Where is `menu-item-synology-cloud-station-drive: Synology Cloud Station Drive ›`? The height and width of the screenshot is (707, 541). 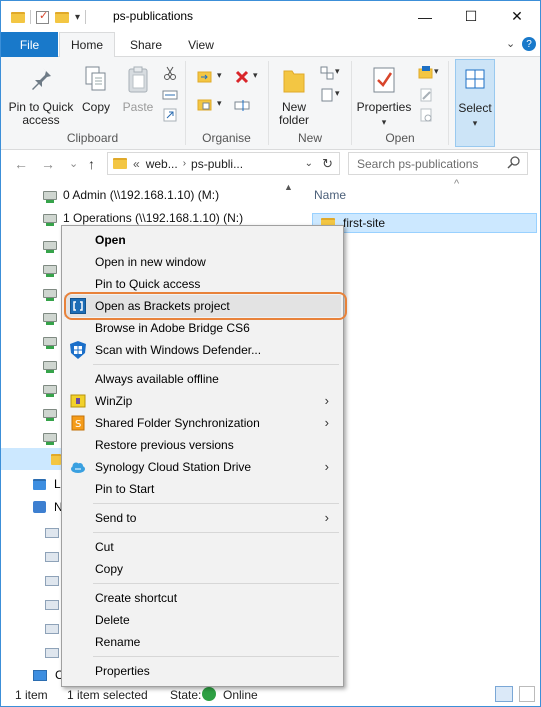
menu-item-synology-cloud-station-drive: Synology Cloud Station Drive › is located at coordinates (202, 467).